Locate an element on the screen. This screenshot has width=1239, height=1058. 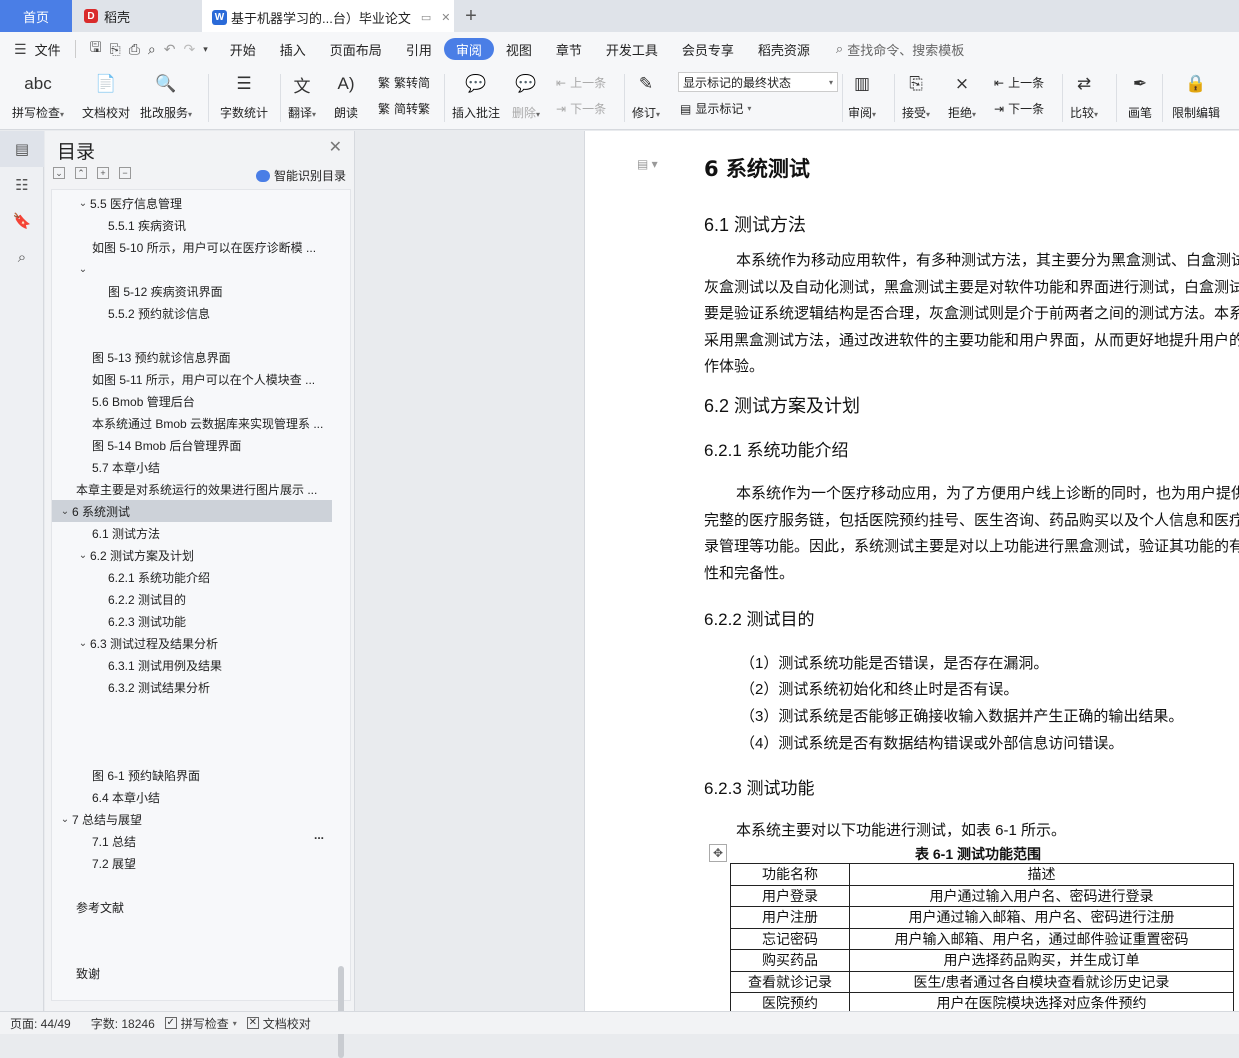
review-pane-button: ▥ 审阅▾ is located at coordinates (862, 95).